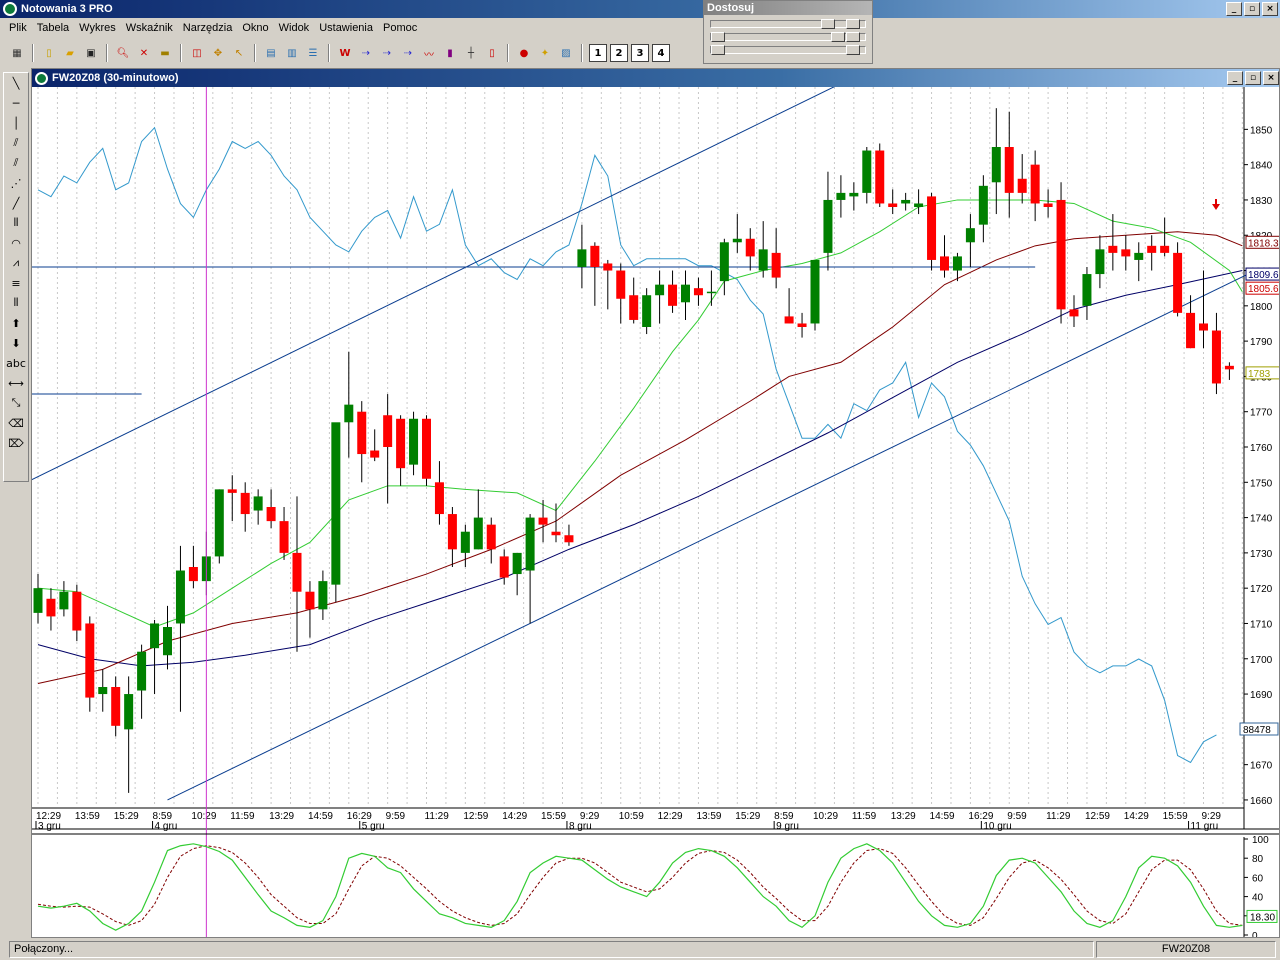  I want to click on window-icon: ▥, so click(292, 53).